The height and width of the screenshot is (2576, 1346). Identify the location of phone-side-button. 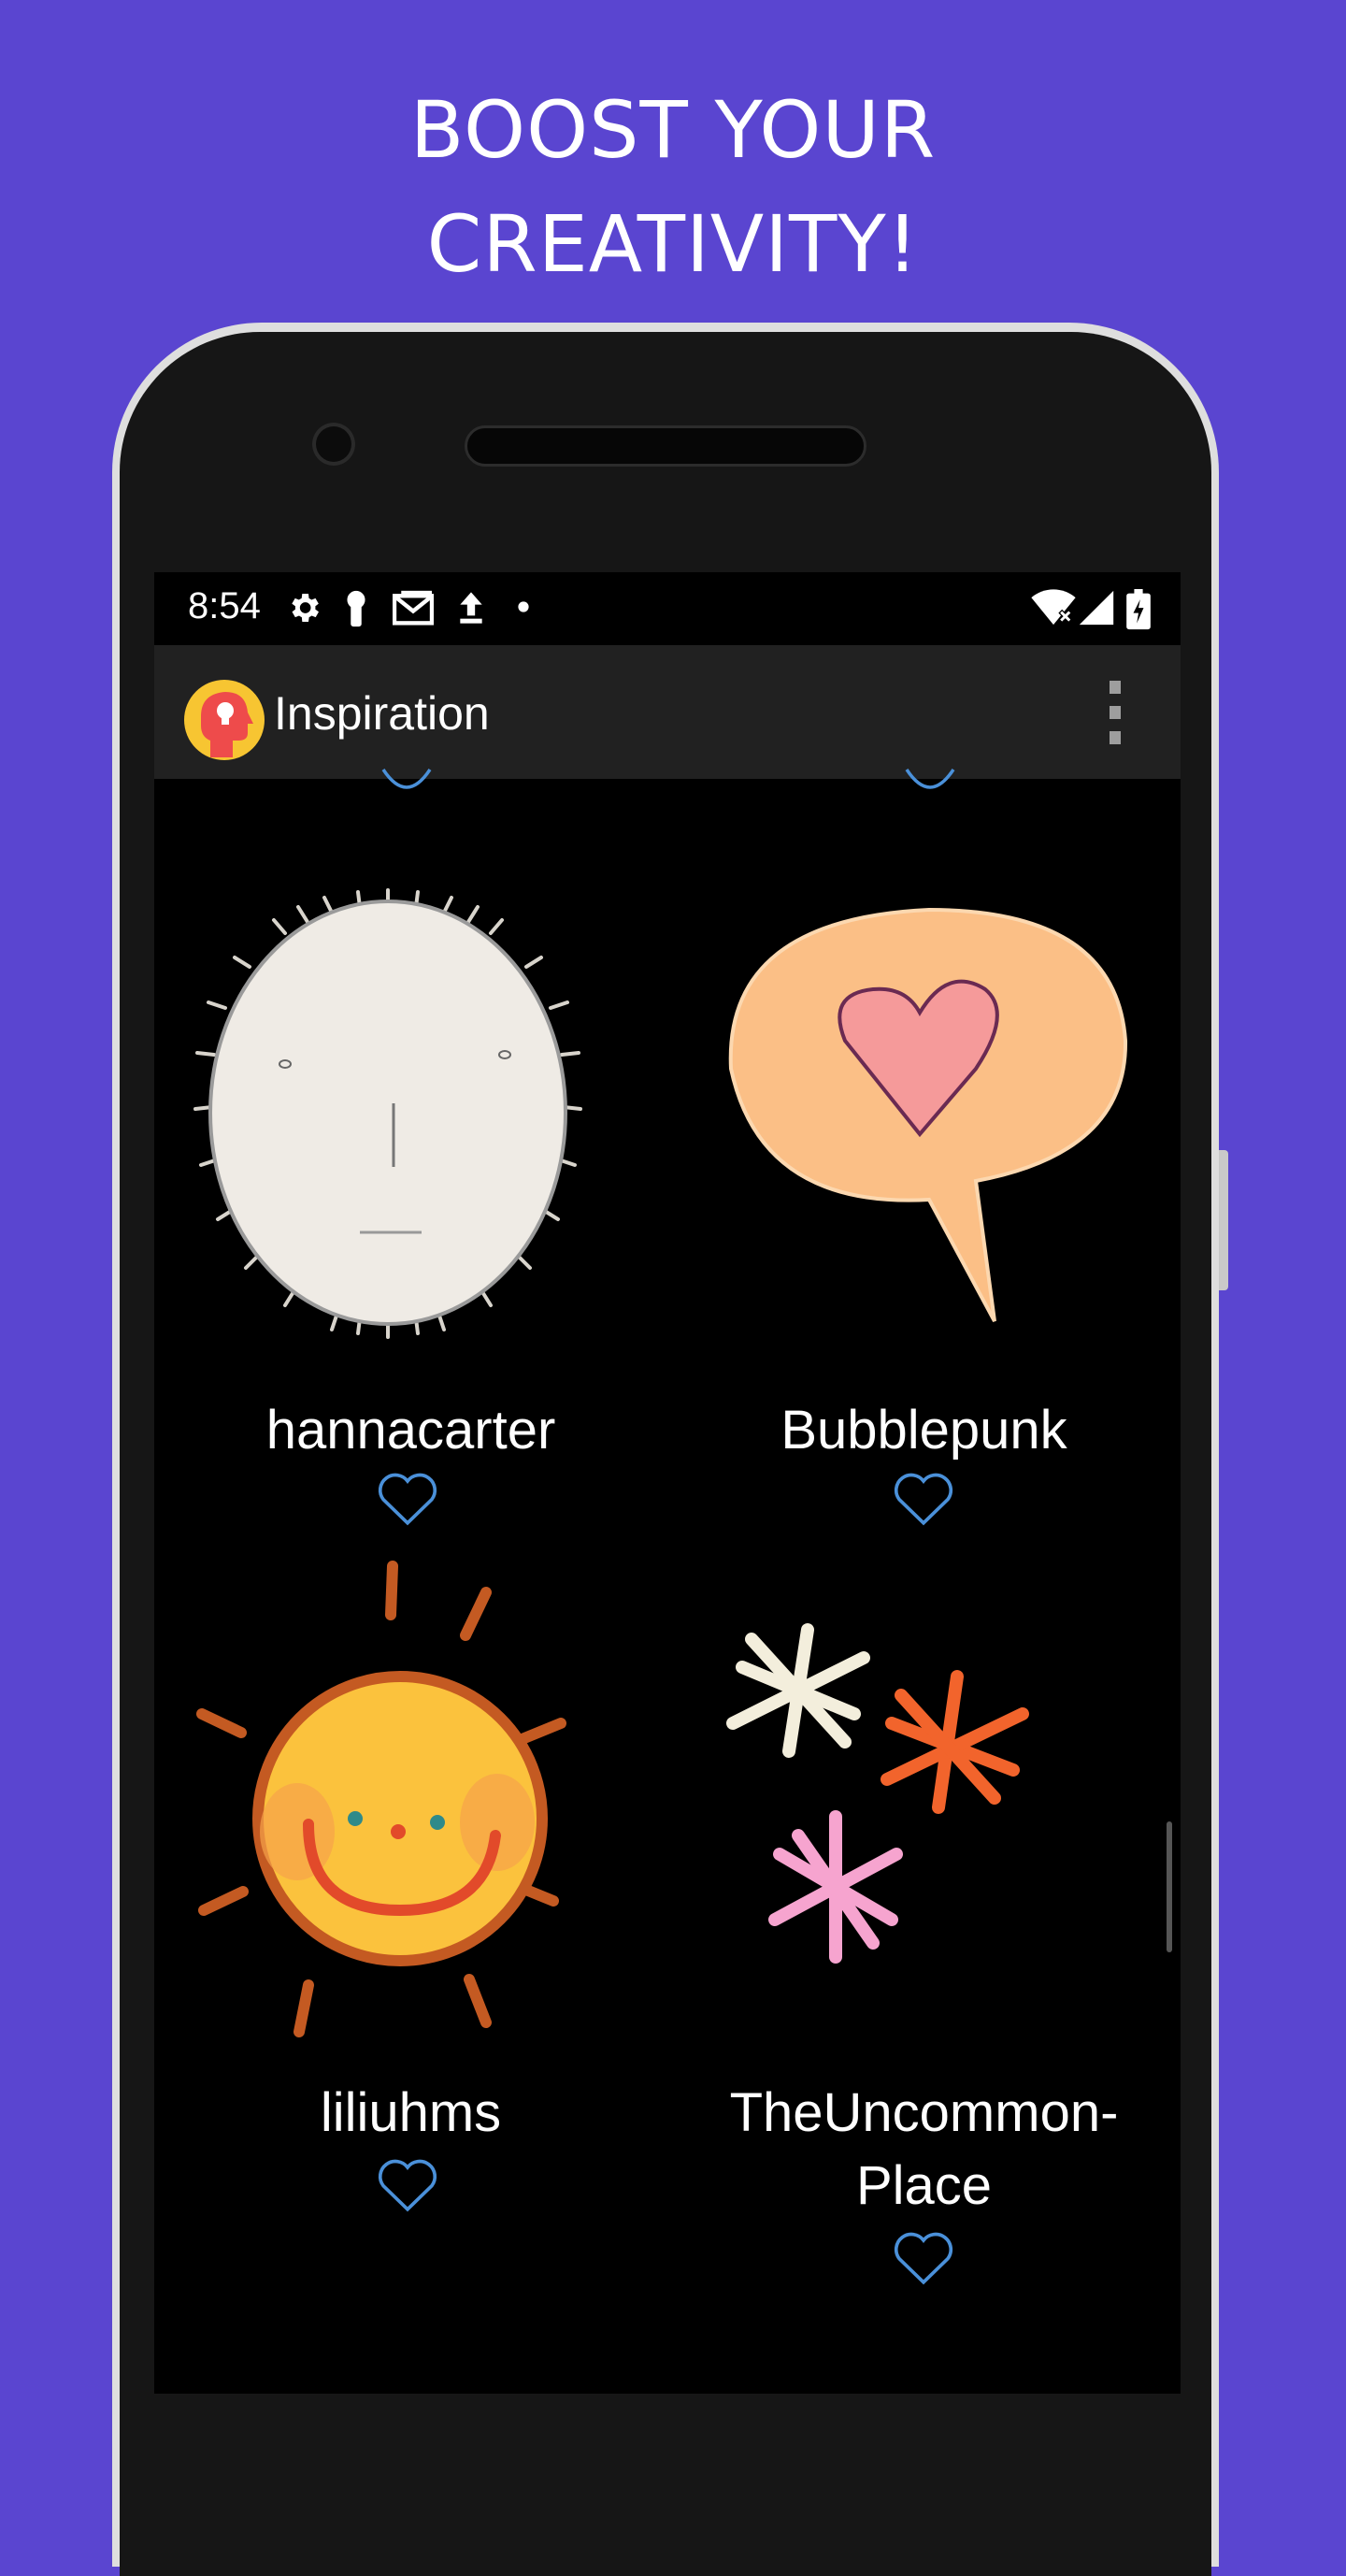
(1223, 1220).